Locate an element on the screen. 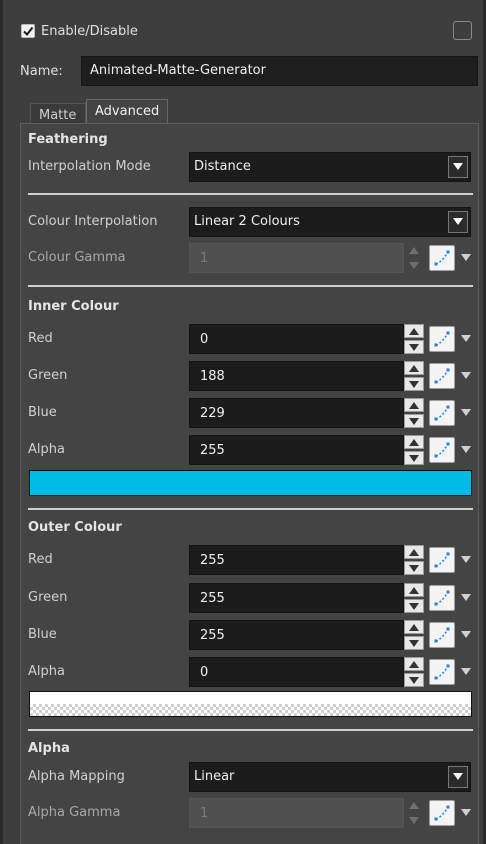 Image resolution: width=486 pixels, height=844 pixels. enable-checkbox is located at coordinates (28, 31).